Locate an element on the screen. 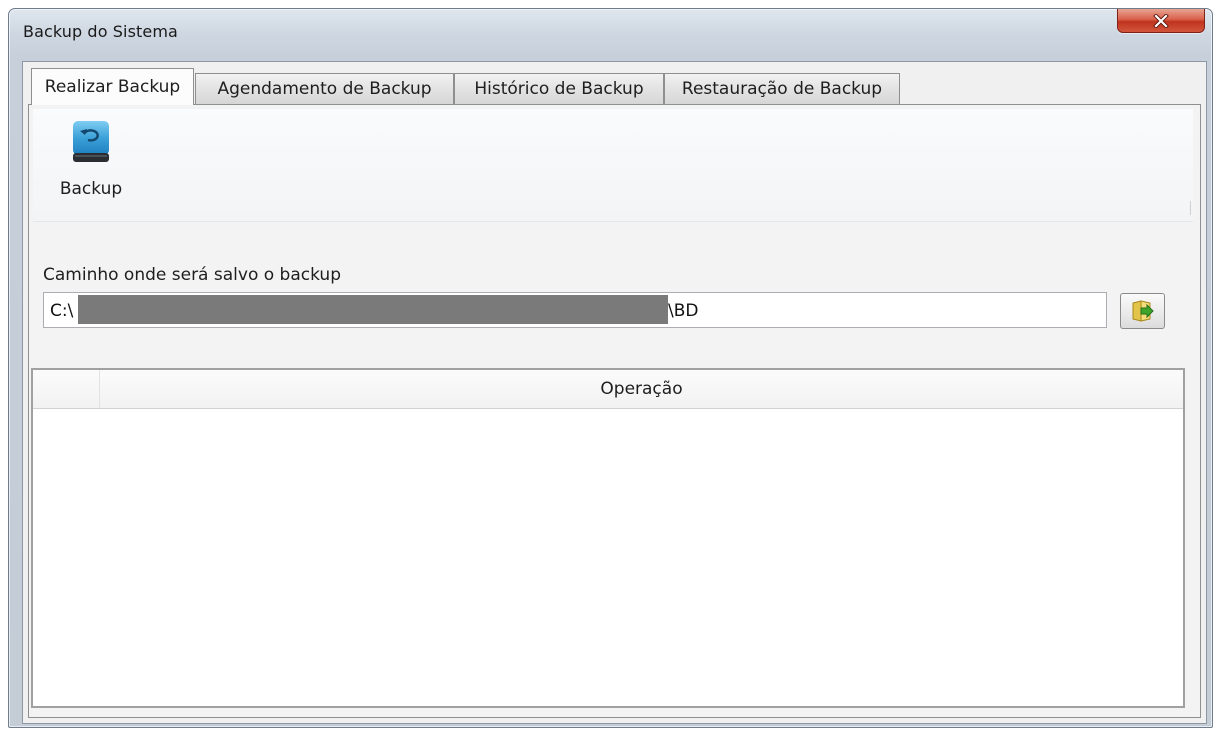  tab-label: Restauração de Backup is located at coordinates (782, 89).